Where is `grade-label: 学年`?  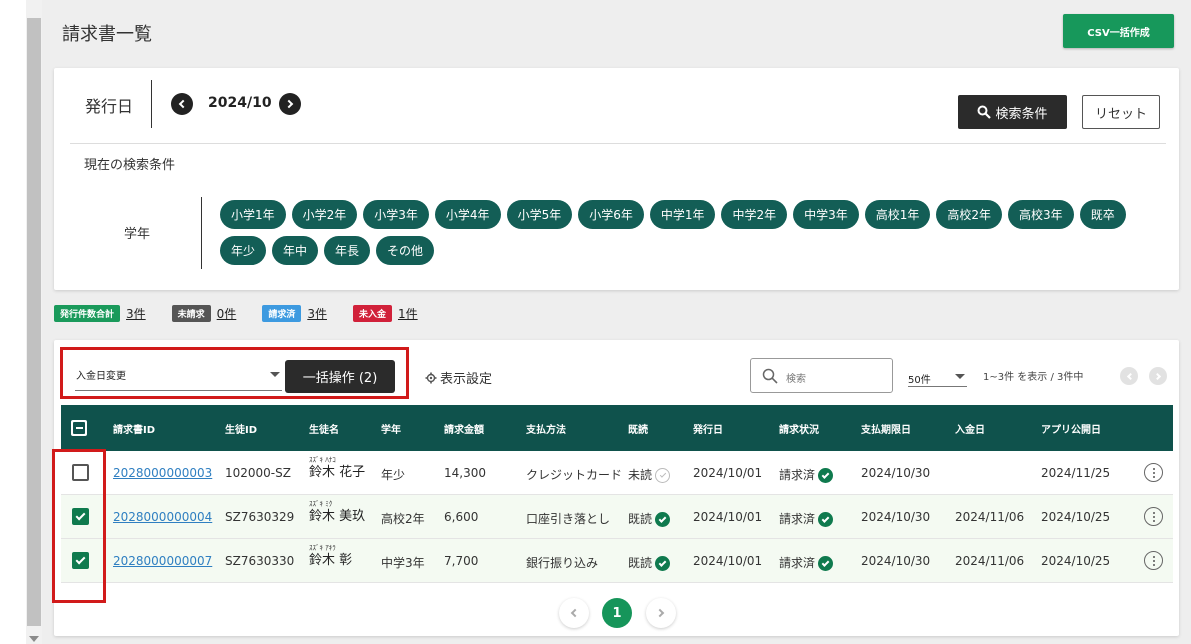 grade-label: 学年 is located at coordinates (137, 234).